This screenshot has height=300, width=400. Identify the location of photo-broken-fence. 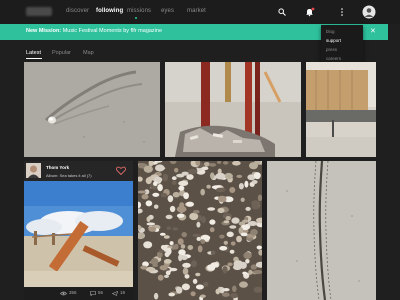
(78, 234).